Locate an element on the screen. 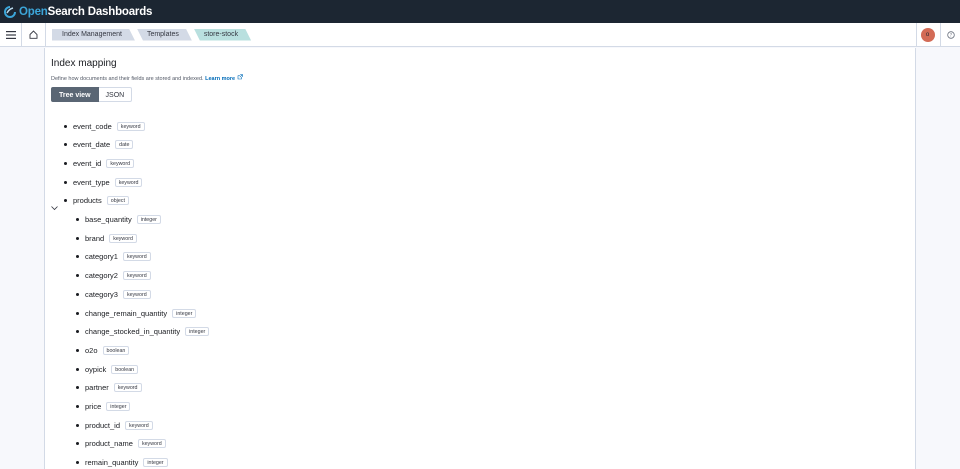  field-name: price is located at coordinates (93, 406).